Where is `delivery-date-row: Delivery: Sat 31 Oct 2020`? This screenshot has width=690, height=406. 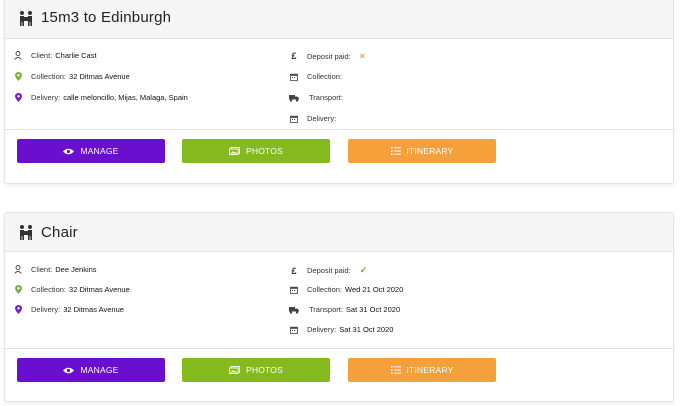 delivery-date-row: Delivery: Sat 31 Oct 2020 is located at coordinates (341, 329).